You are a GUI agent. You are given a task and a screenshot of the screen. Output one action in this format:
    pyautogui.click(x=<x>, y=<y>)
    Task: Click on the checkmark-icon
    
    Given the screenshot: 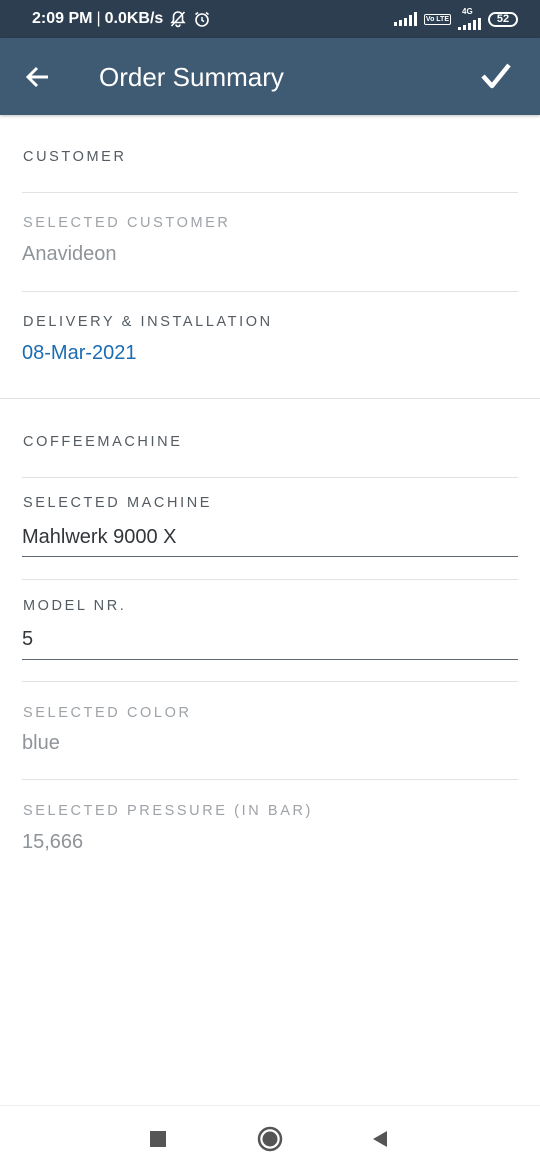 What is the action you would take?
    pyautogui.click(x=496, y=76)
    